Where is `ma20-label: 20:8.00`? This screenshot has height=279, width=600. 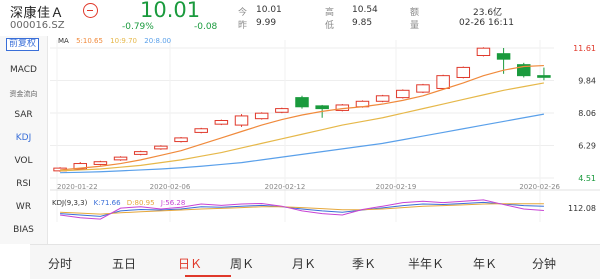
ma20-label: 20:8.00 is located at coordinates (158, 41).